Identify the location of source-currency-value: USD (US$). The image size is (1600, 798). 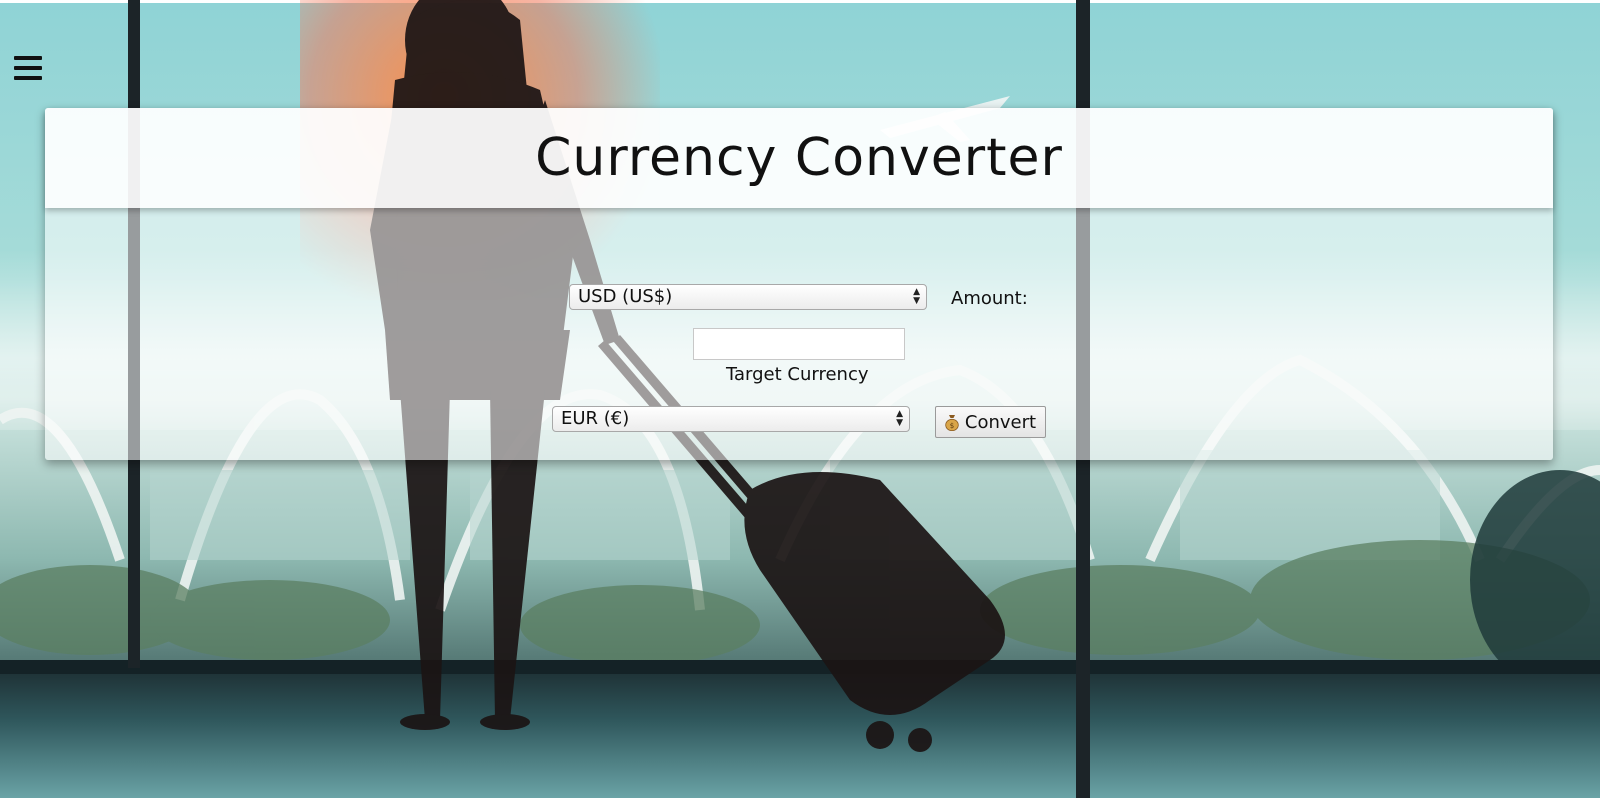
(625, 296).